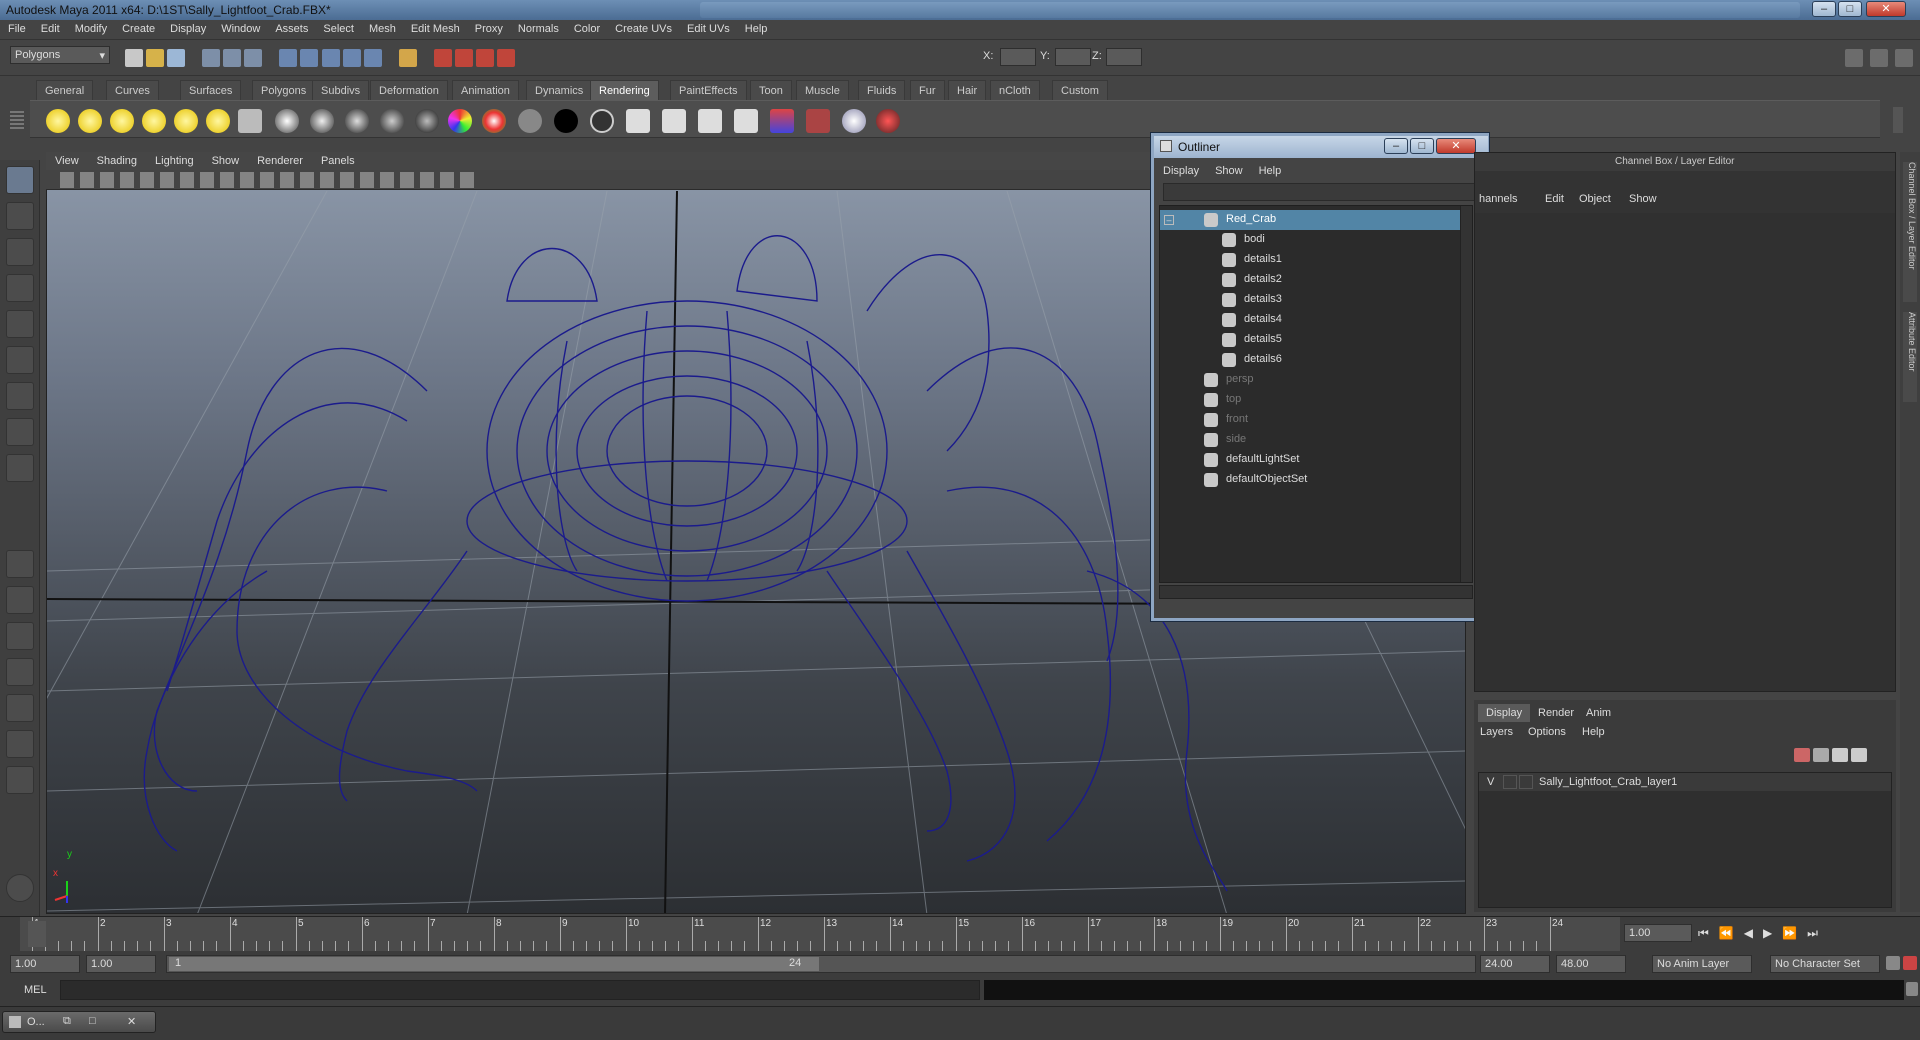  I want to click on last-tool-icon, so click(20, 468).